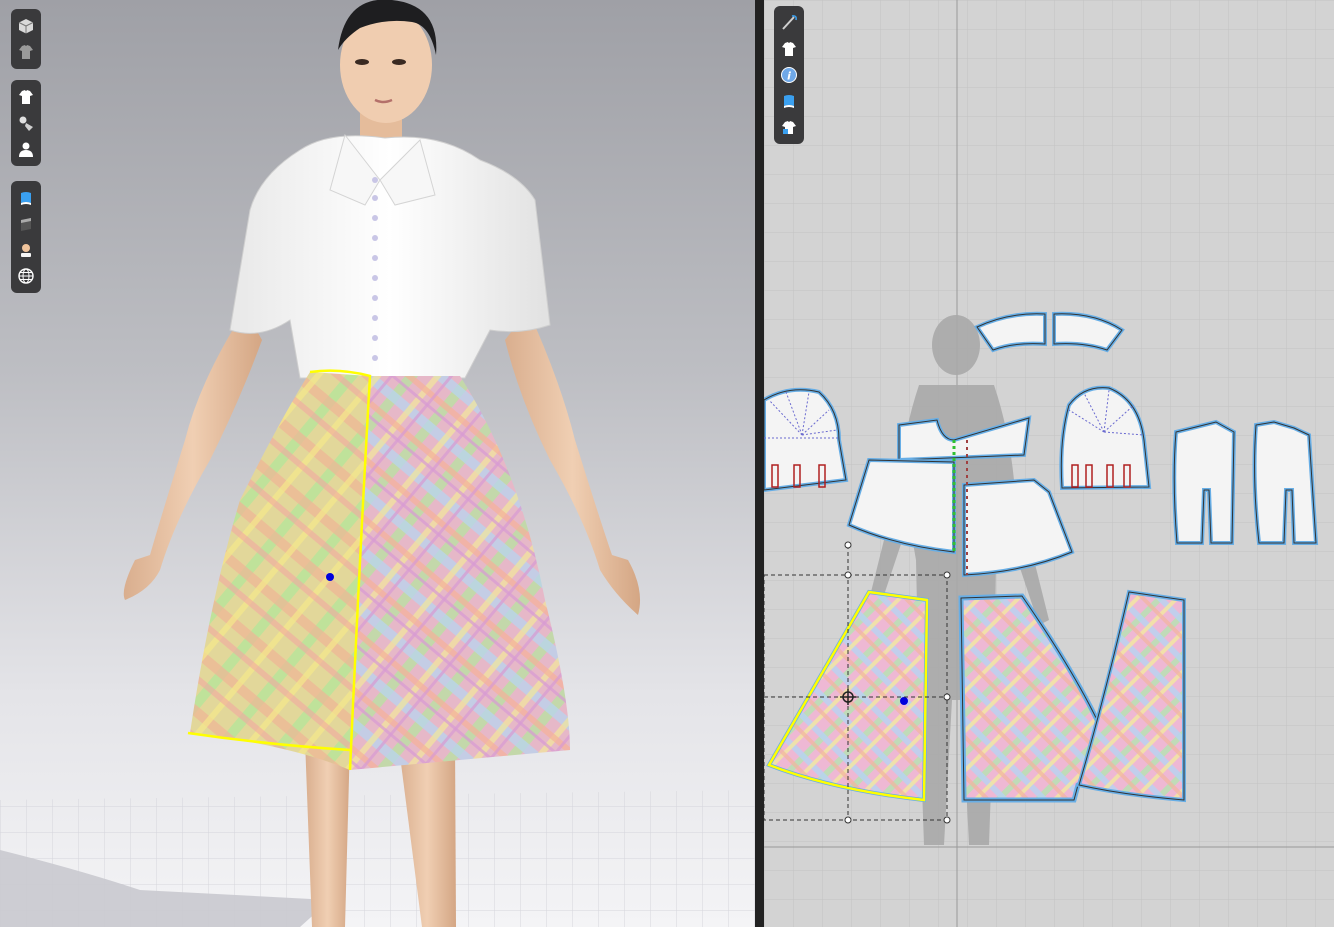 The height and width of the screenshot is (927, 1334). Describe the element at coordinates (26, 276) in the screenshot. I see `globe-icon` at that location.